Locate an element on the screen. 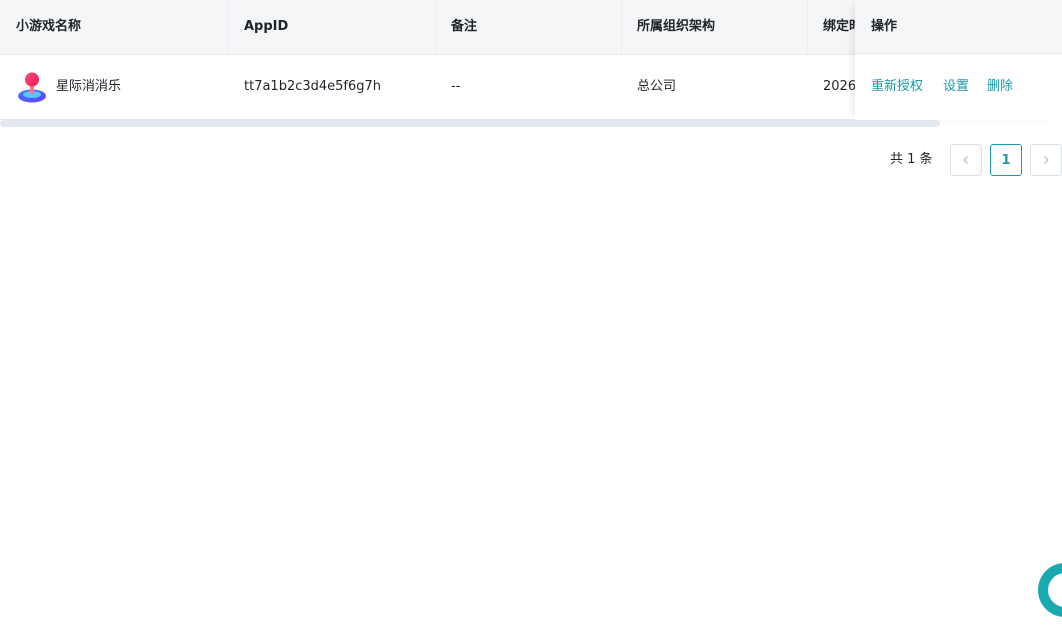 The height and width of the screenshot is (639, 1062). game-name-cell: 星际消消乐 is located at coordinates (89, 86).